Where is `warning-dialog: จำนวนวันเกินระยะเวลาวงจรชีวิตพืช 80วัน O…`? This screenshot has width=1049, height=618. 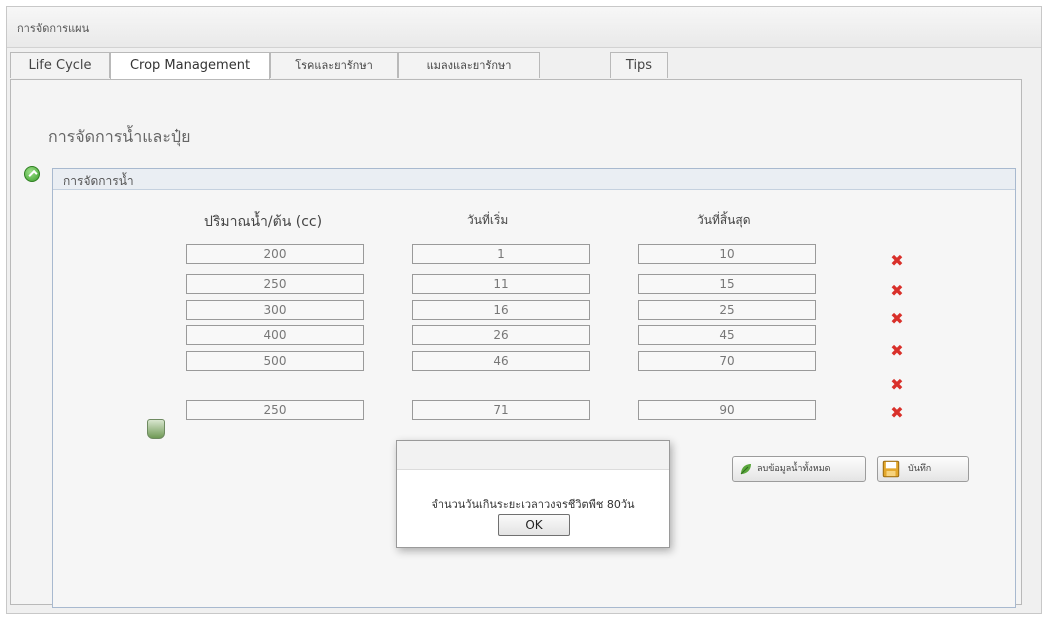 warning-dialog: จำนวนวันเกินระยะเวลาวงจรชีวิตพืช 80วัน O… is located at coordinates (533, 494).